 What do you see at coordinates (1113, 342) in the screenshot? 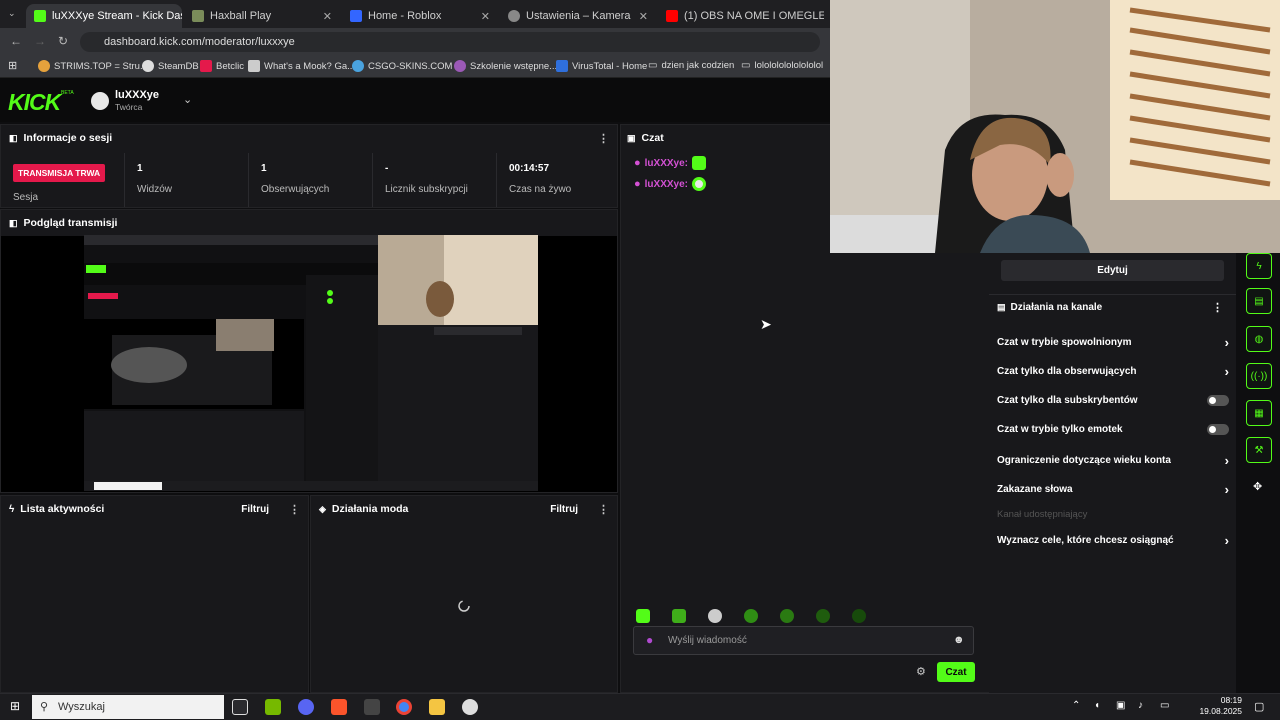
I see `action-slow-mode: Czat w trybie spowolnionym ›` at bounding box center [1113, 342].